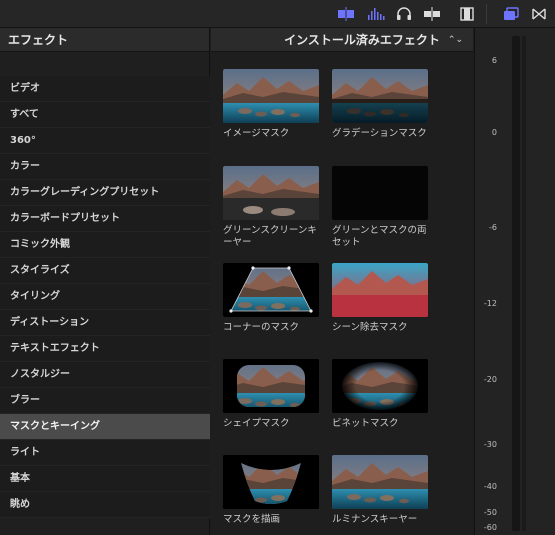 This screenshot has height=535, width=555. I want to click on sidebar-item-blur: ブラー, so click(105, 401).